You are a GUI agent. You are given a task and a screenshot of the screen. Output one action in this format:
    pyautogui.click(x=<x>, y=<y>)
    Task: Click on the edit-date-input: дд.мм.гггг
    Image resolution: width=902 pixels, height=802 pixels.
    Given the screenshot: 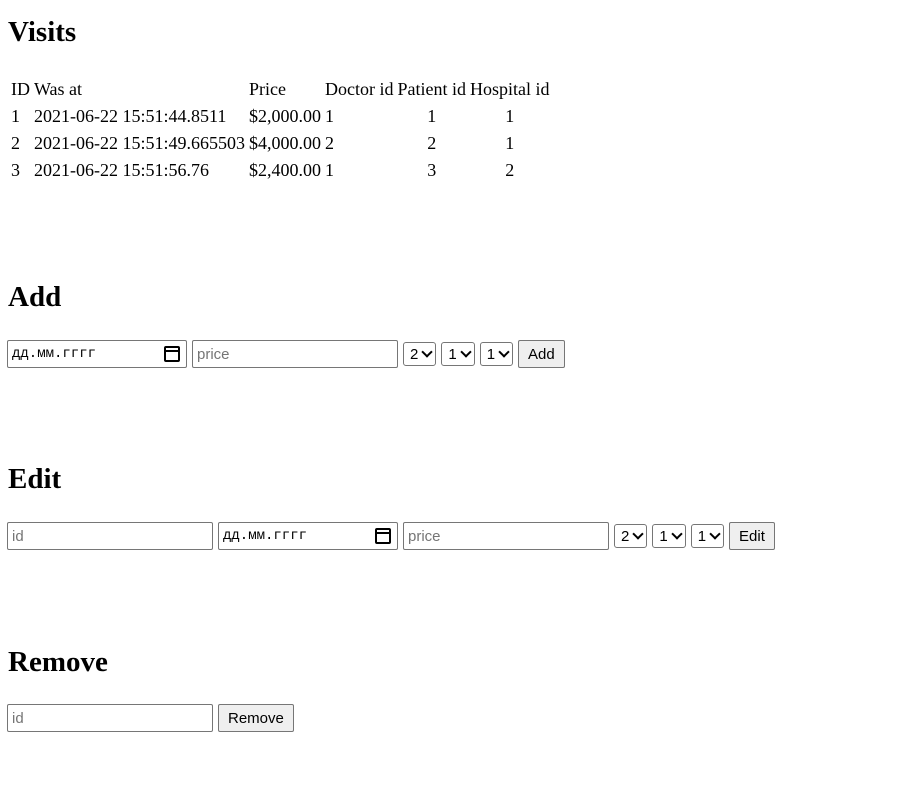 What is the action you would take?
    pyautogui.click(x=308, y=536)
    